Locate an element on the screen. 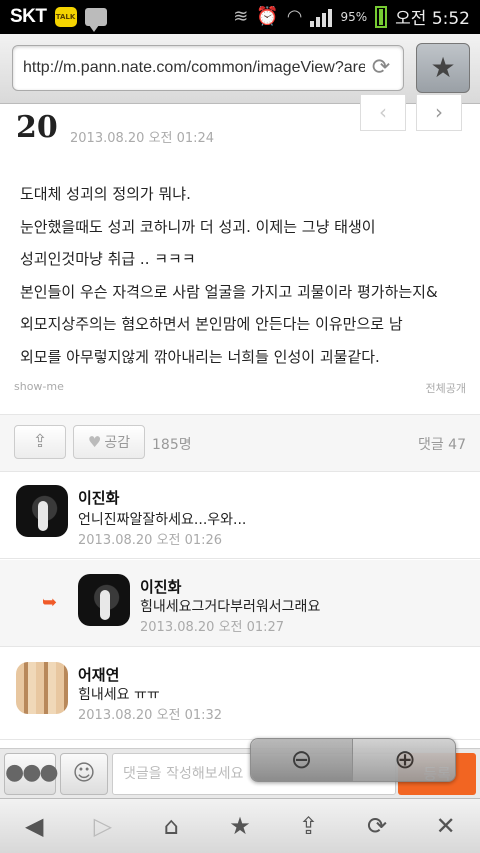  refresh-icon: ⟳ is located at coordinates (377, 826).